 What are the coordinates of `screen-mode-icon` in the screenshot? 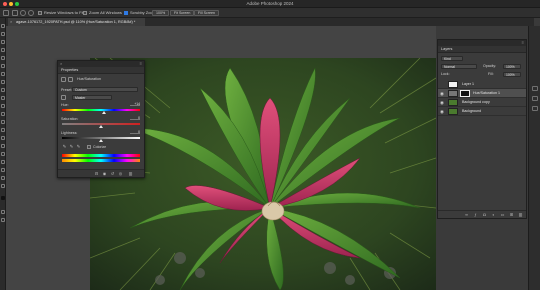 It's located at (3, 220).